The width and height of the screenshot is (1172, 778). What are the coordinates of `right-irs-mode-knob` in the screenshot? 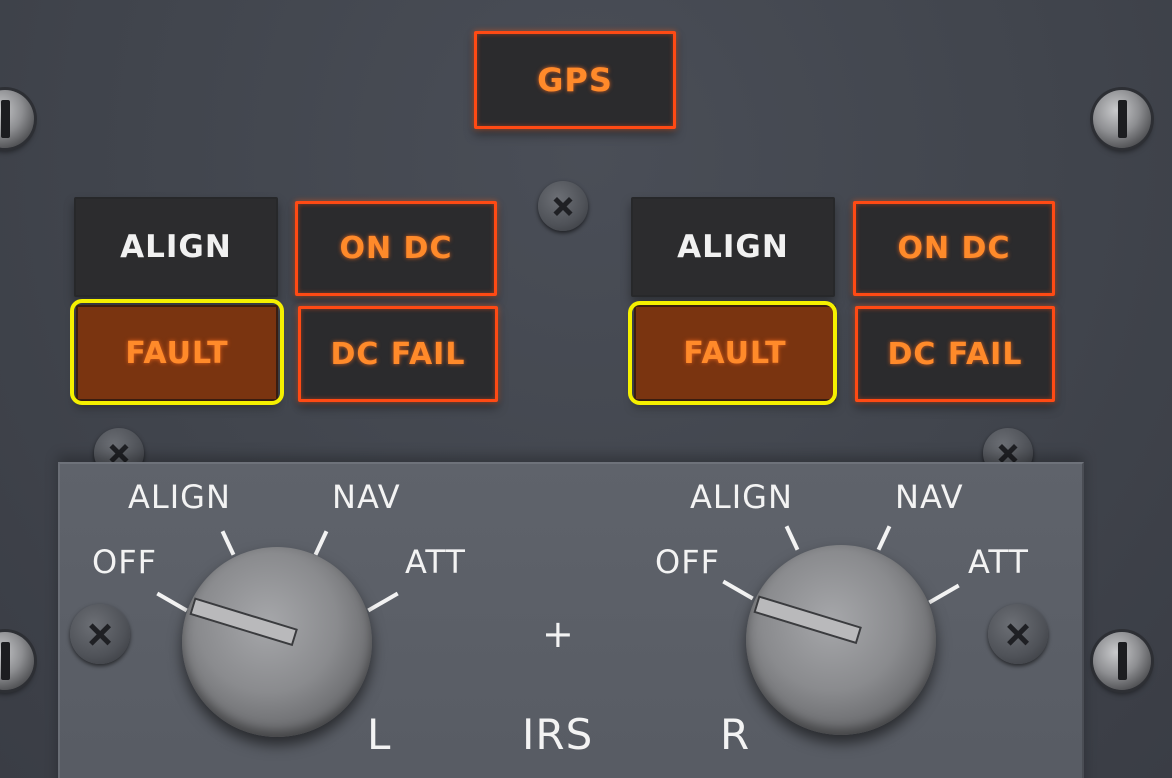 It's located at (841, 640).